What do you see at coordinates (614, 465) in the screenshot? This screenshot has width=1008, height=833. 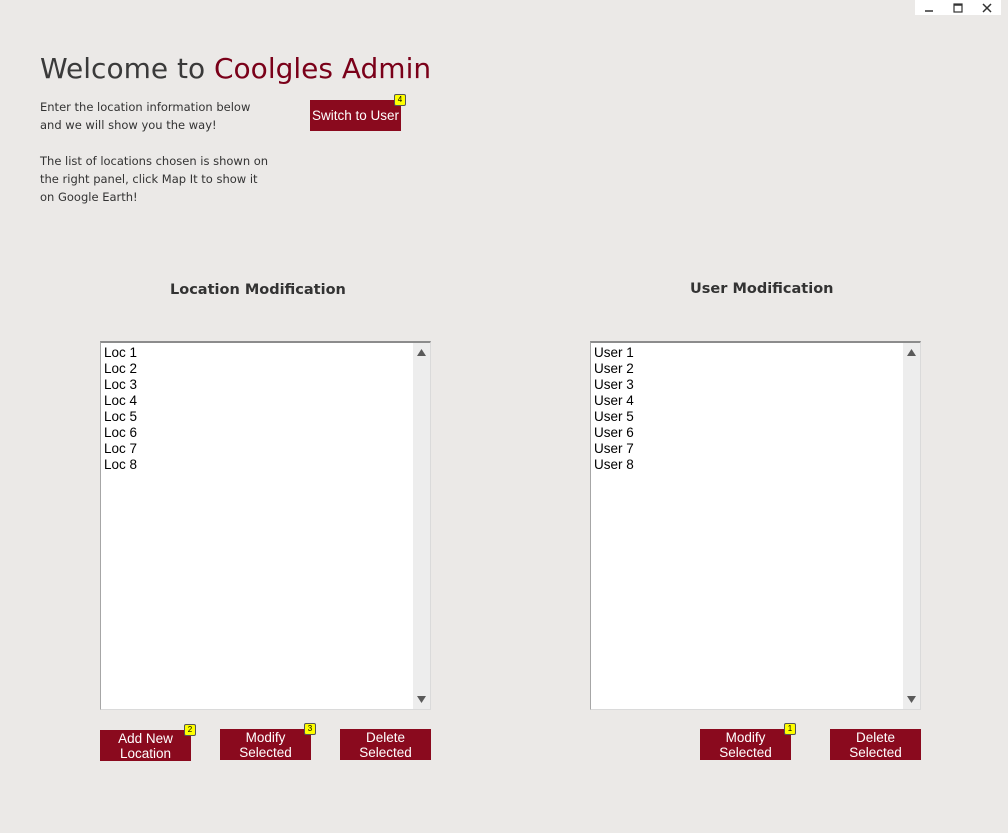 I see `list-item: User 8` at bounding box center [614, 465].